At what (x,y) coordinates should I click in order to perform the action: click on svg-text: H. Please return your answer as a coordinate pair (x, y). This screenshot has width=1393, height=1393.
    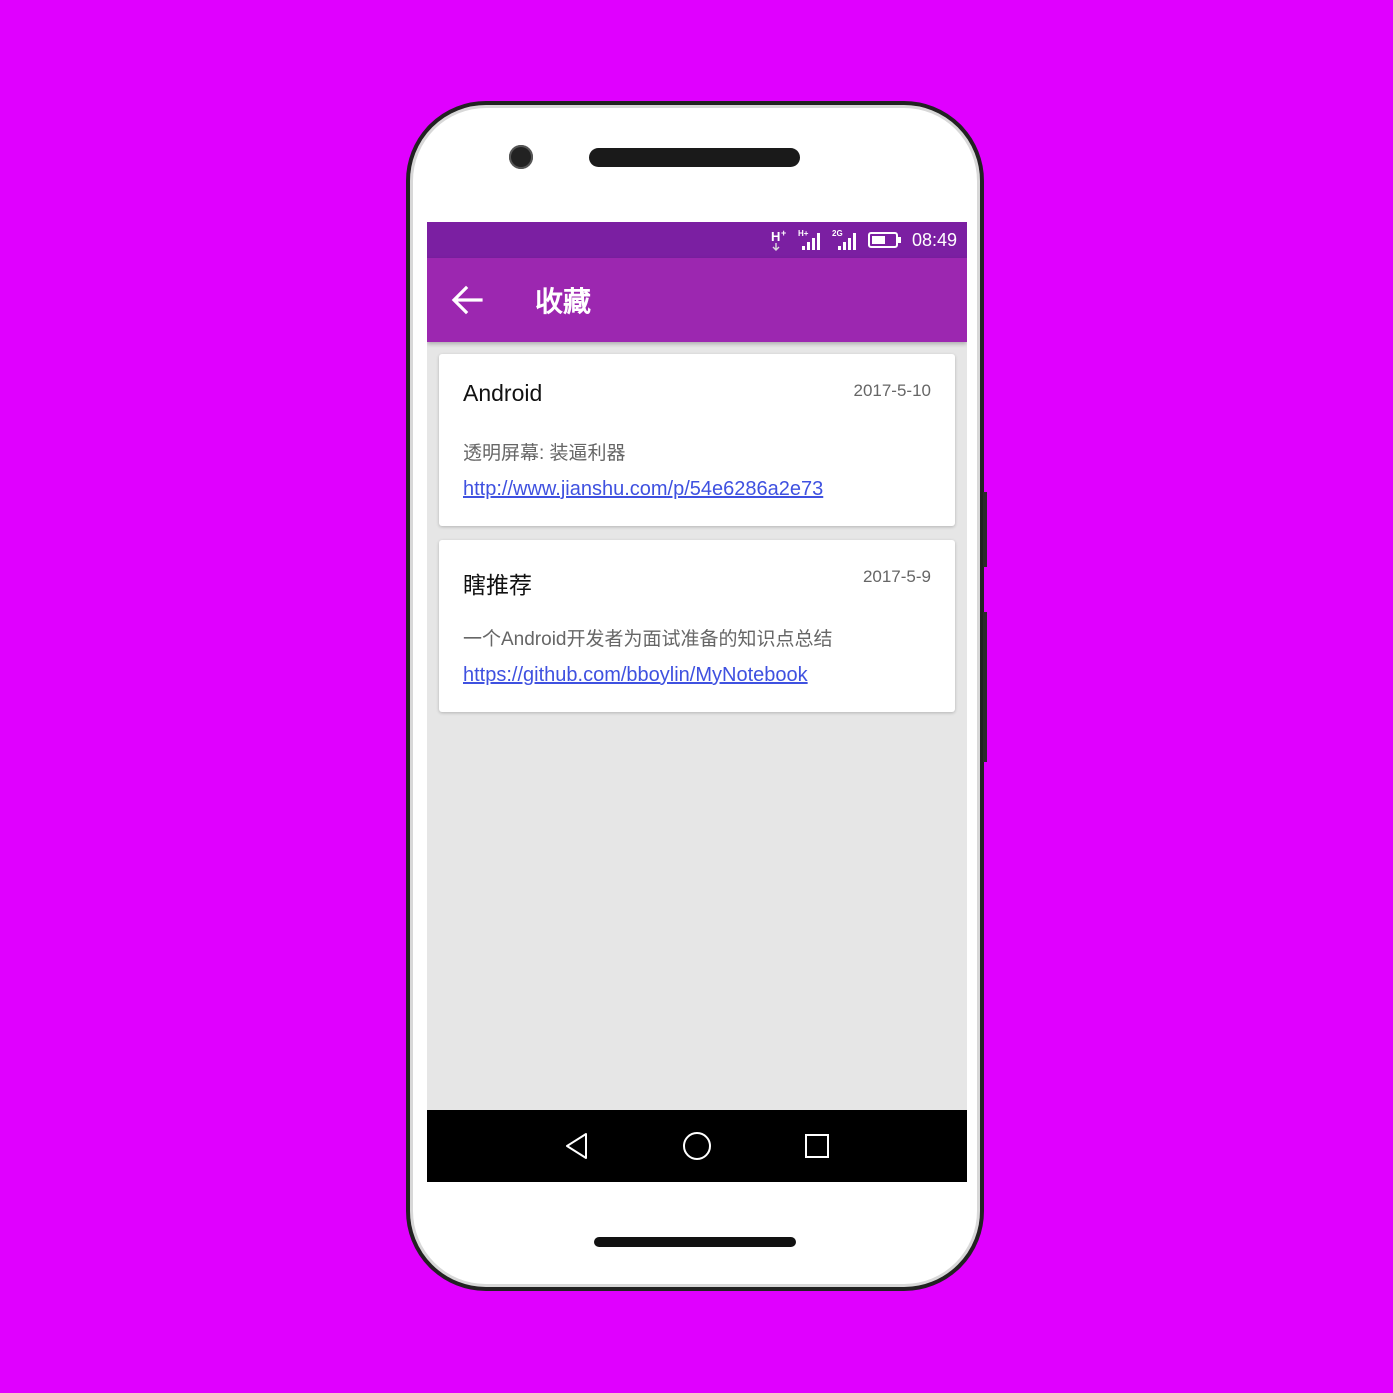
    Looking at the image, I should click on (775, 236).